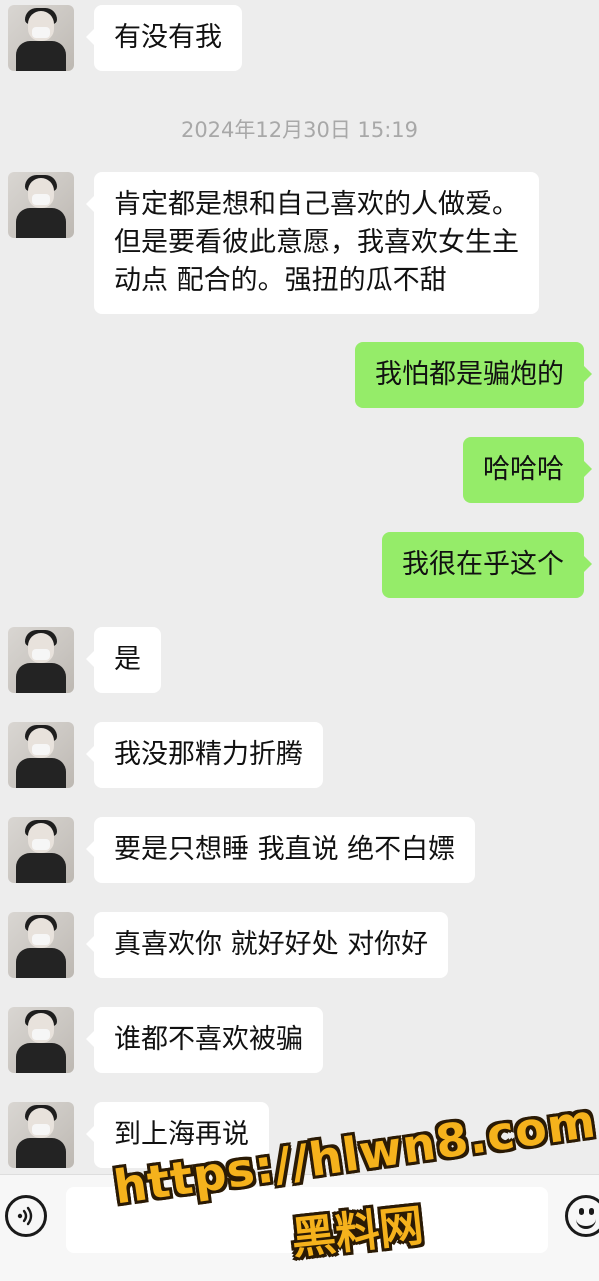  I want to click on message-bubble-incoming: 到上海再说, so click(177, 1135).